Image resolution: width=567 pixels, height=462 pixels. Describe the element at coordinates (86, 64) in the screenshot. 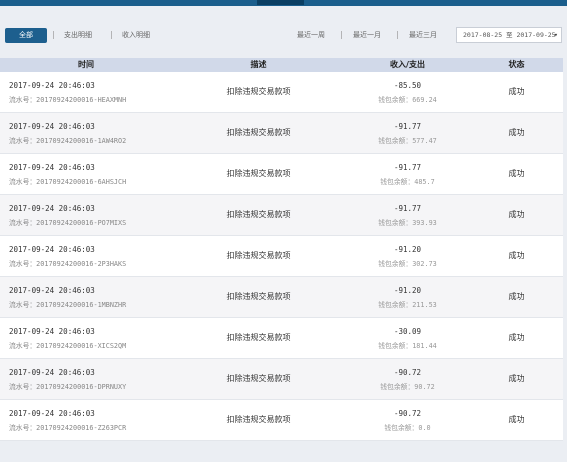

I see `header-time: 时间` at that location.